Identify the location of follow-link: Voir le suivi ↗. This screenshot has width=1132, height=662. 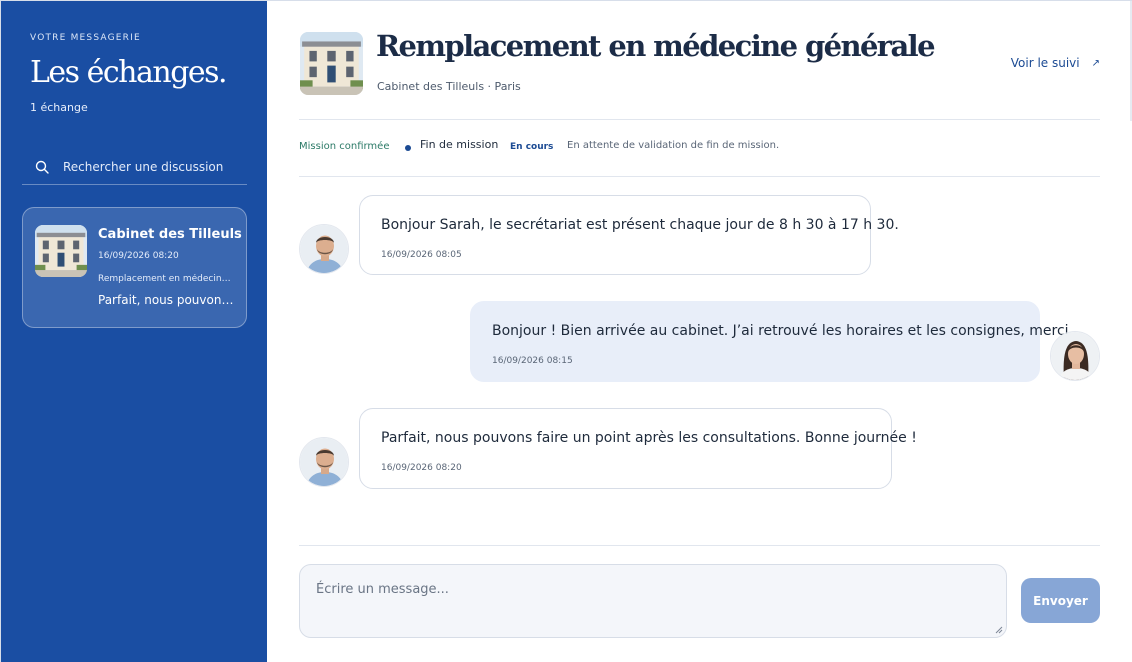
(1055, 63).